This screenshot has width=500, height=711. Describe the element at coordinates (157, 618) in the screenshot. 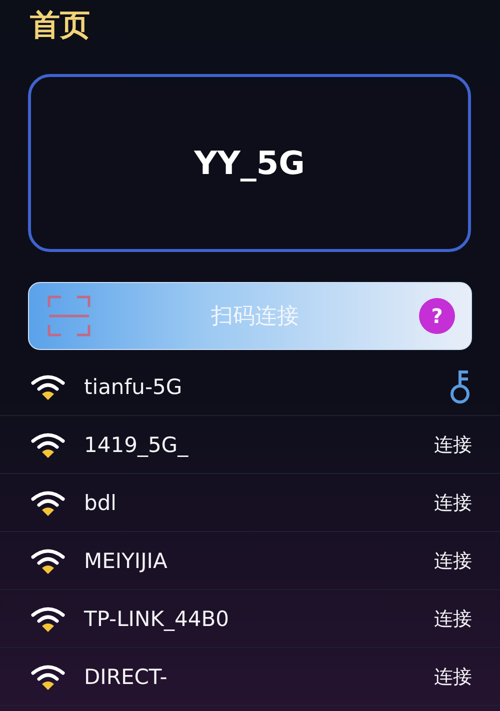

I see `network-name: TP-LINK_44B0` at that location.